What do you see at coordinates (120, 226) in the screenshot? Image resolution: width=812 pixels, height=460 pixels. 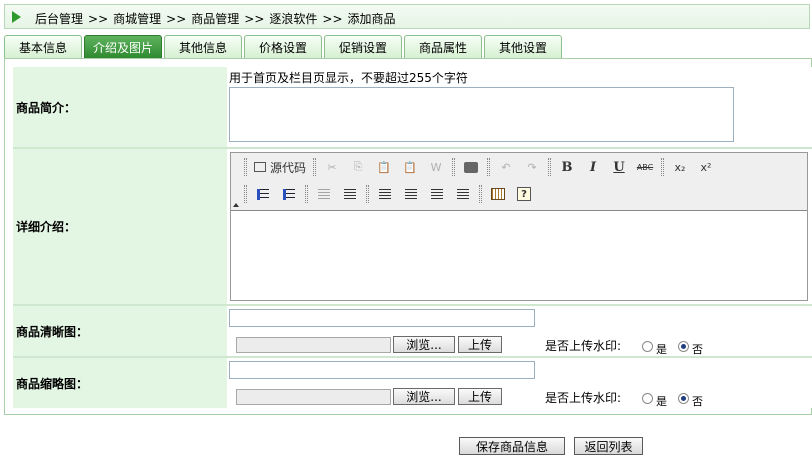 I see `detail-label: 详细介绍：` at bounding box center [120, 226].